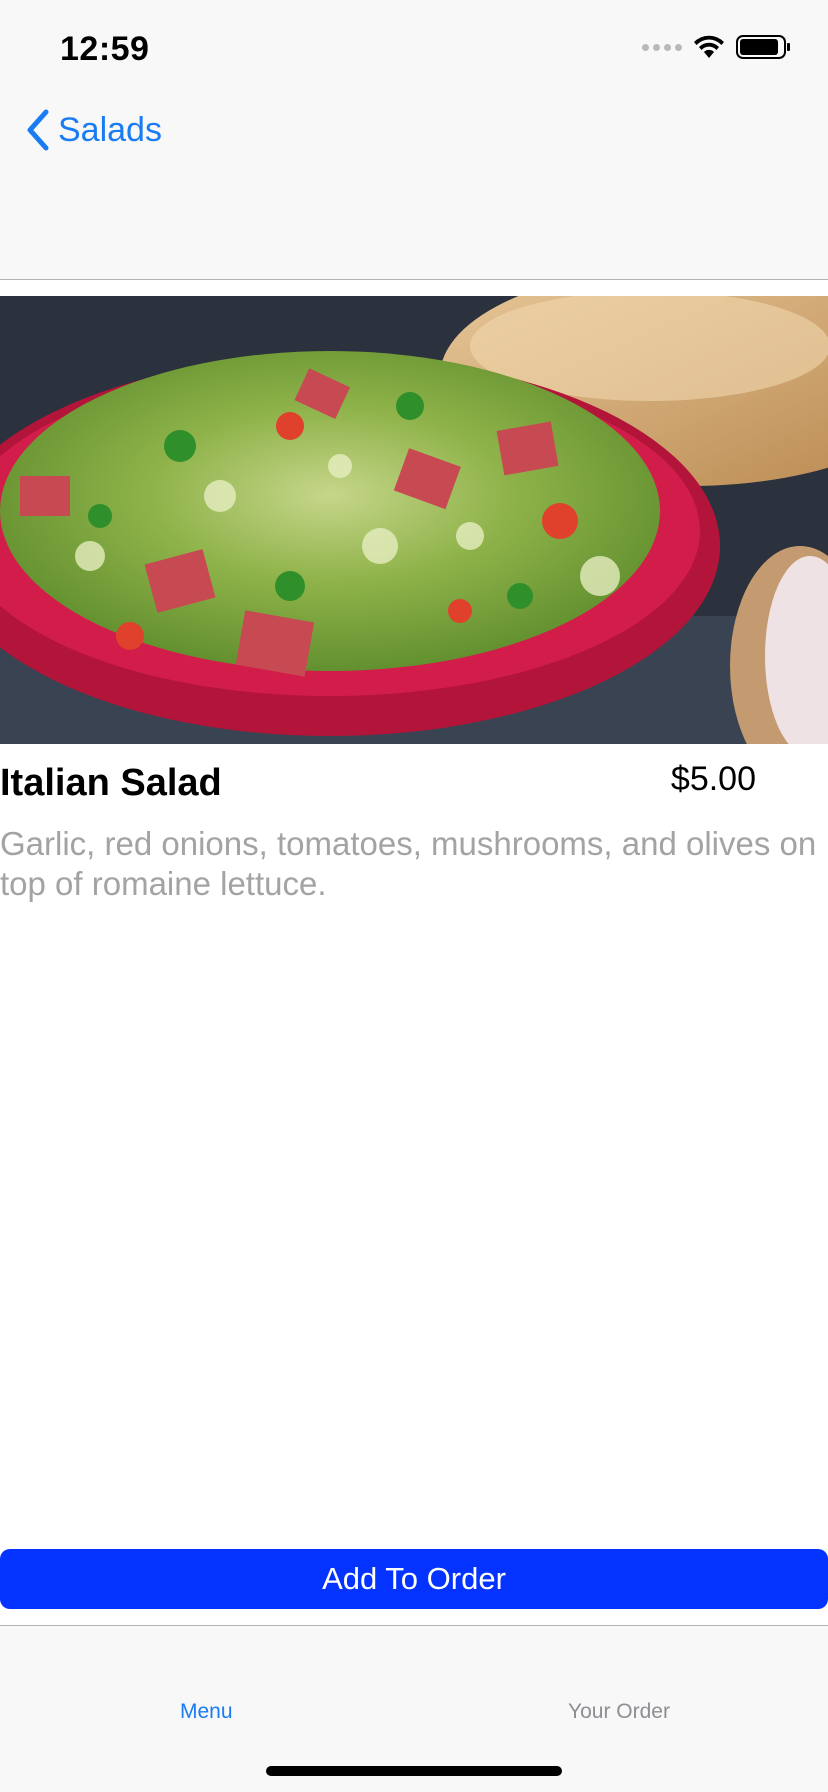  Describe the element at coordinates (110, 129) in the screenshot. I see `back-label: Salads` at that location.